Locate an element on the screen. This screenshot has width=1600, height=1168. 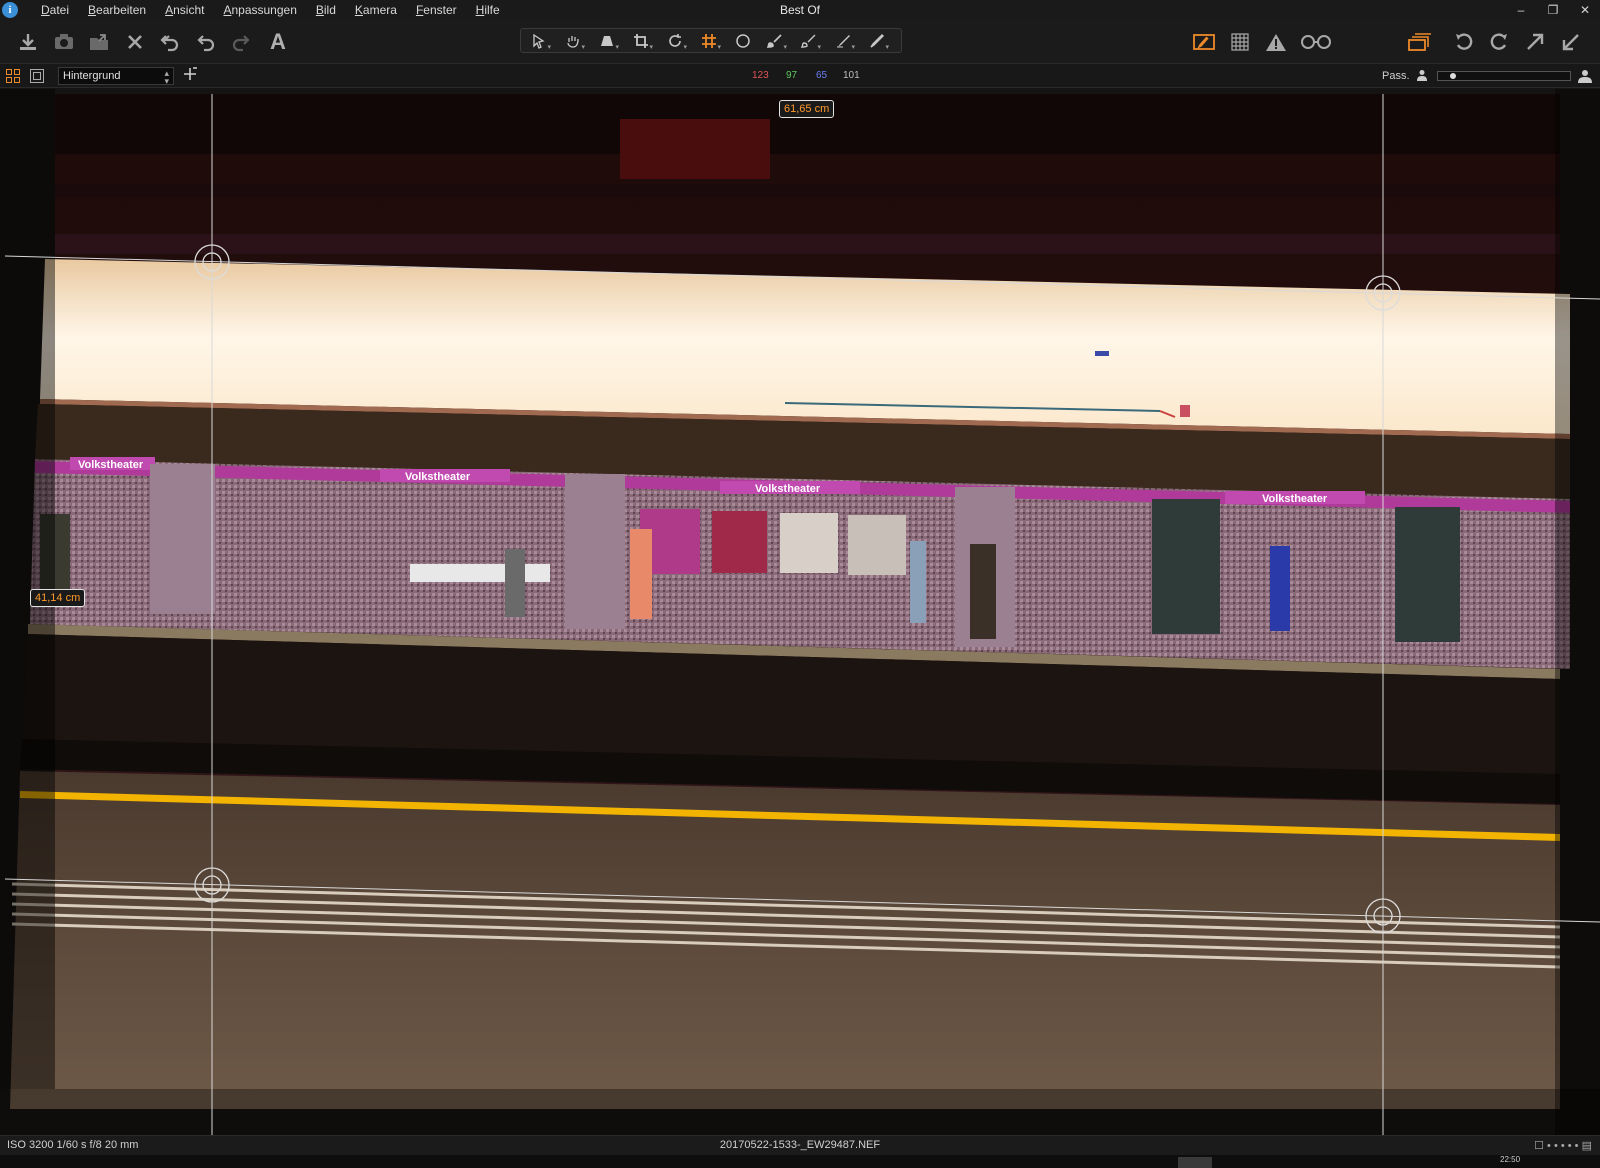
horizontal-measure-label: 61,65 cm is located at coordinates (807, 109).